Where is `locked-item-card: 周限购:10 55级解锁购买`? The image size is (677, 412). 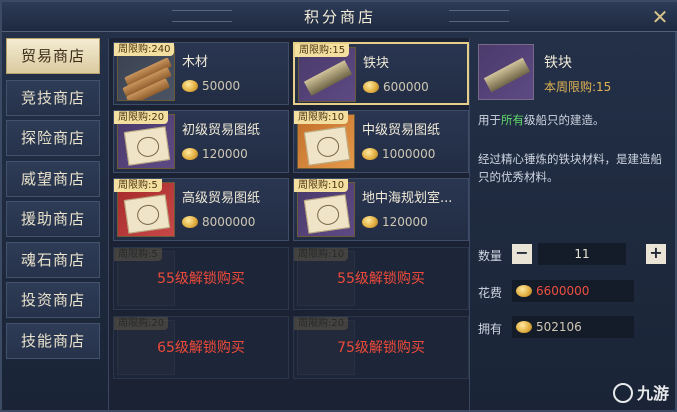
locked-item-card: 周限购:10 55级解锁购买 is located at coordinates (381, 278).